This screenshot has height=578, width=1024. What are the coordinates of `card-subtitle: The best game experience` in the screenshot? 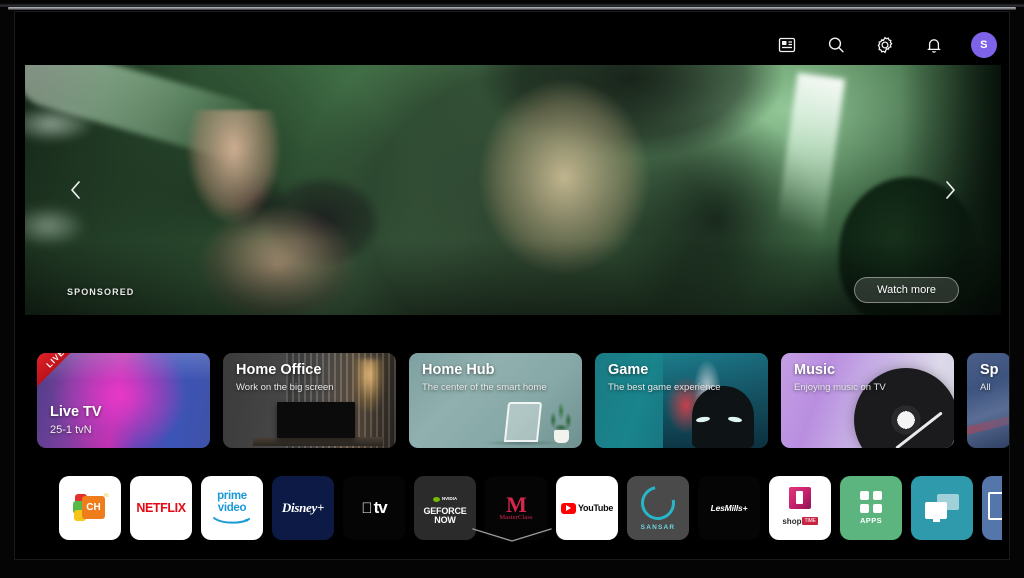 It's located at (664, 387).